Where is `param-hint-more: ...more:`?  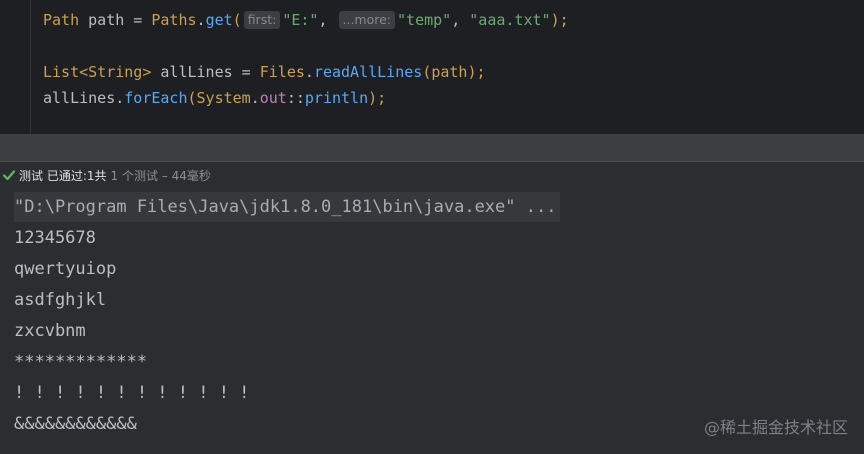 param-hint-more: ...more: is located at coordinates (367, 20).